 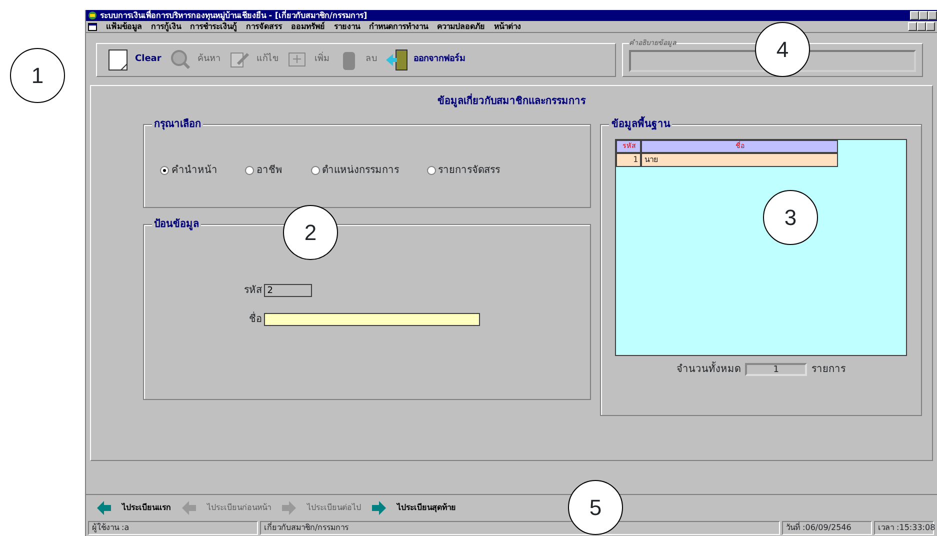 What do you see at coordinates (511, 101) in the screenshot?
I see `form-heading: ข้อมูลเกี่ยวกับสมาชิกและกรรมการ` at bounding box center [511, 101].